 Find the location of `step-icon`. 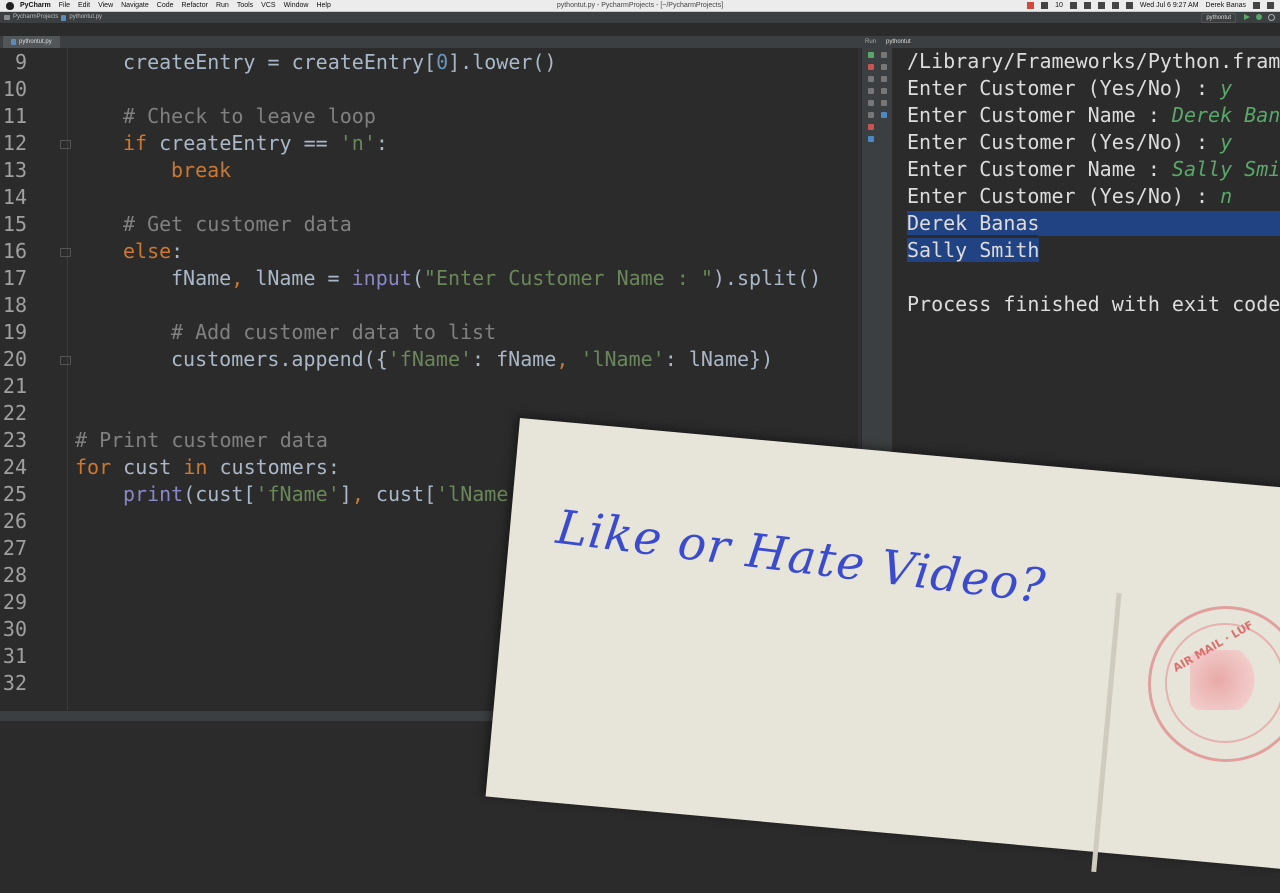

step-icon is located at coordinates (871, 91).